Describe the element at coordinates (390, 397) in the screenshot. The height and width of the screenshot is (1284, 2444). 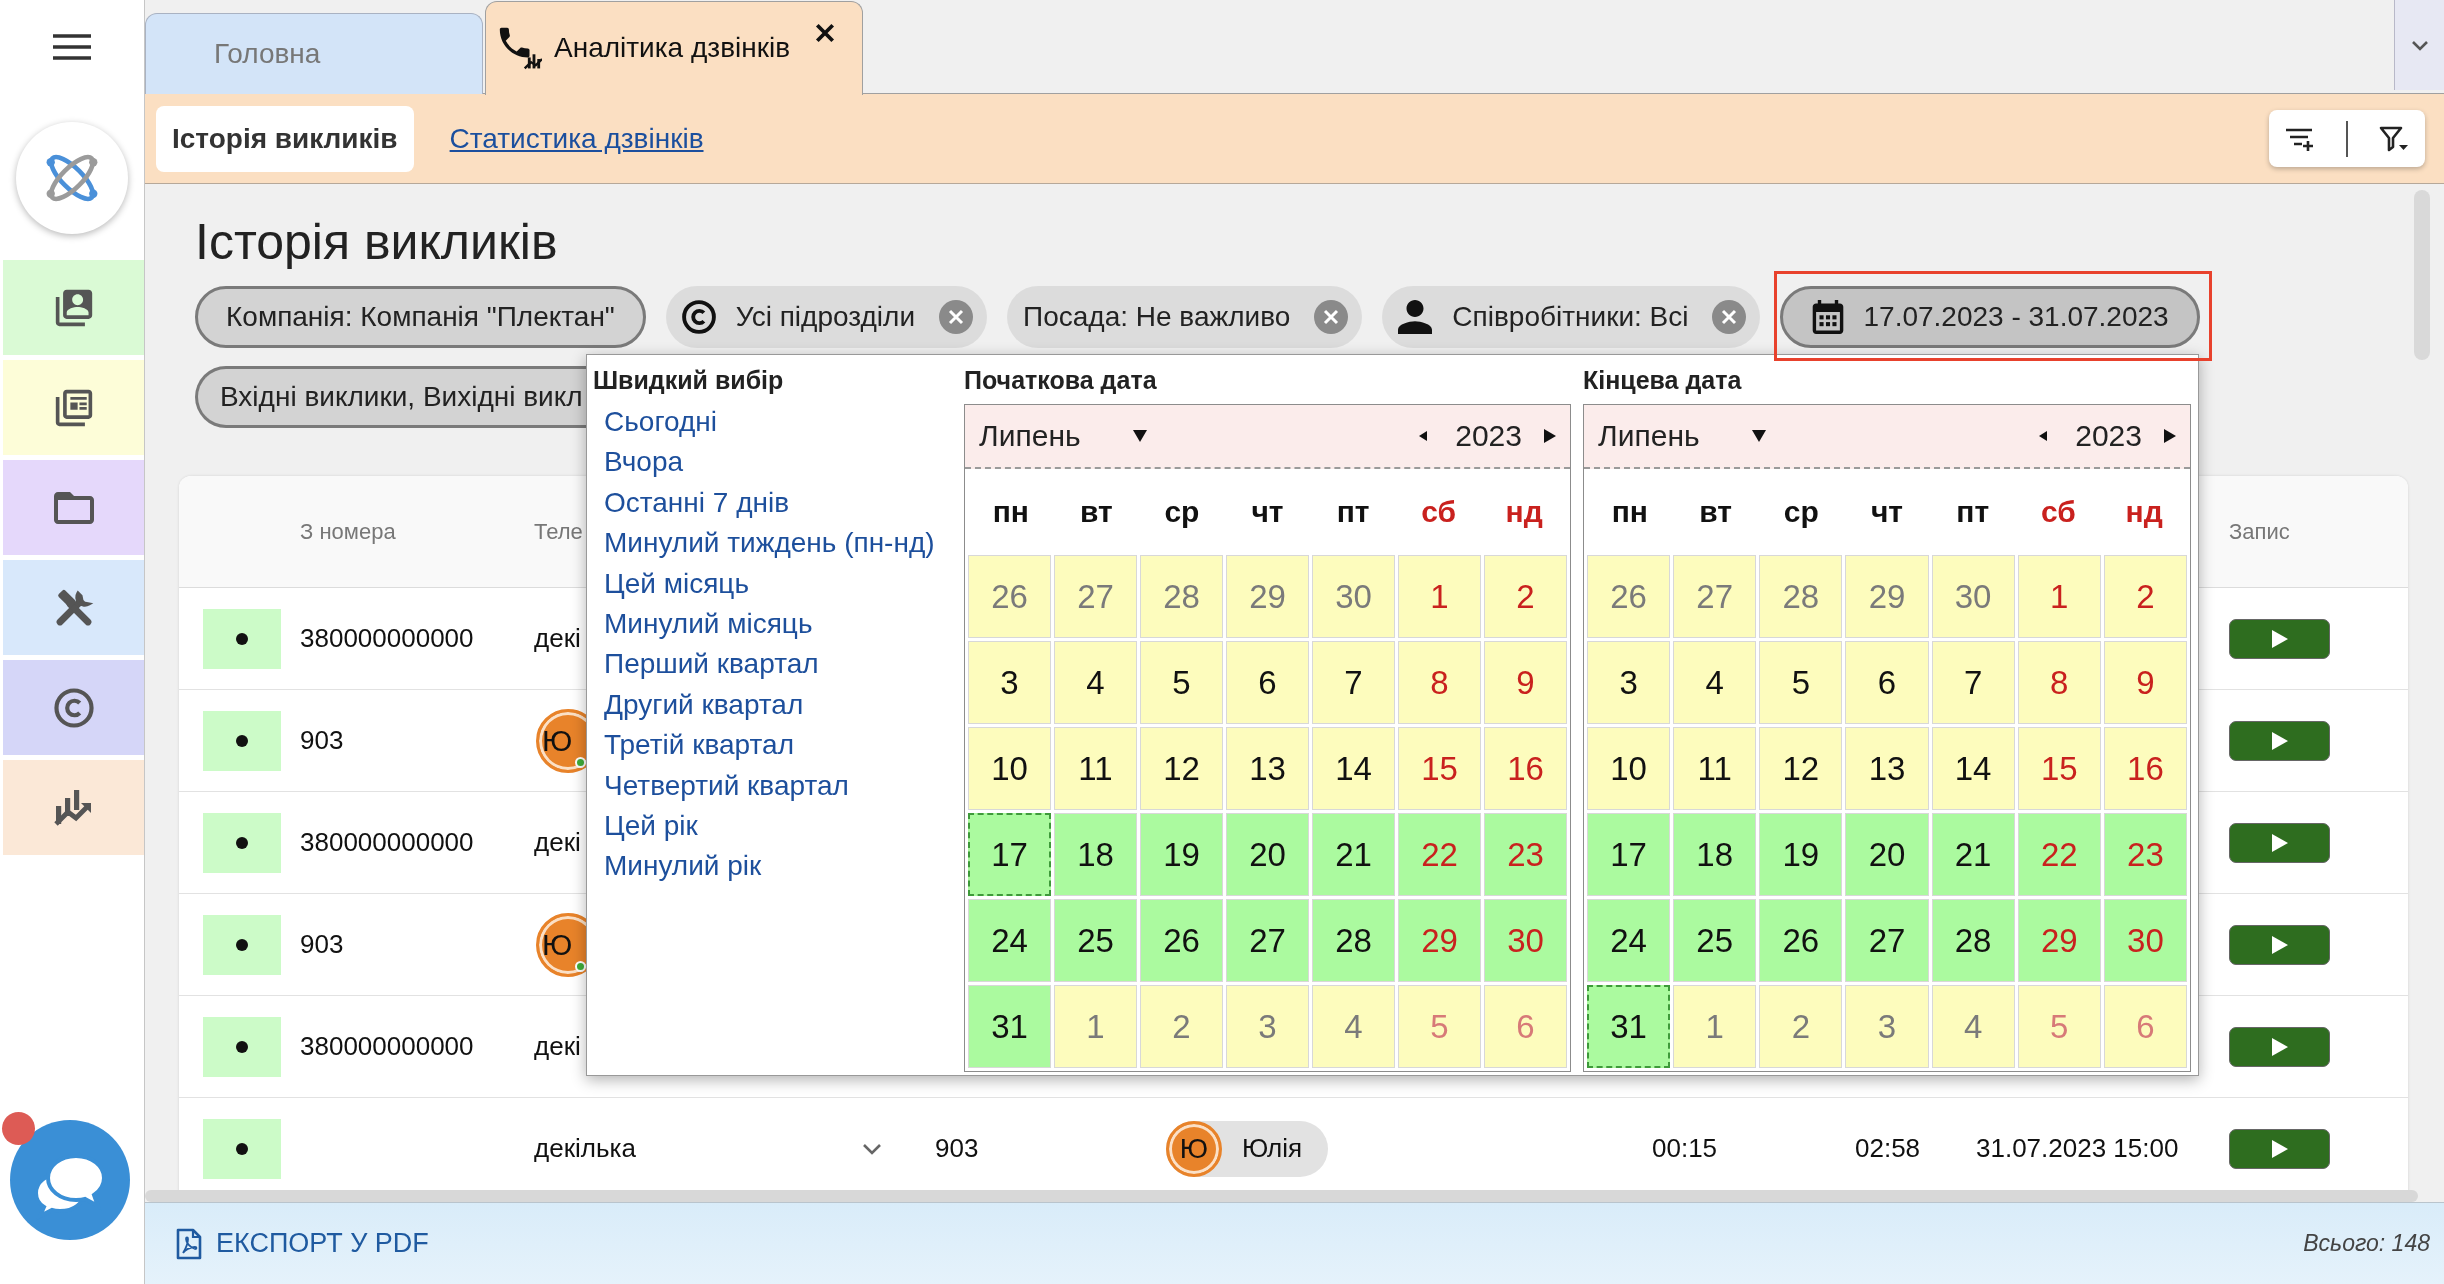
I see `filter-chip: Вхідні виклики, Вихідні викл` at that location.